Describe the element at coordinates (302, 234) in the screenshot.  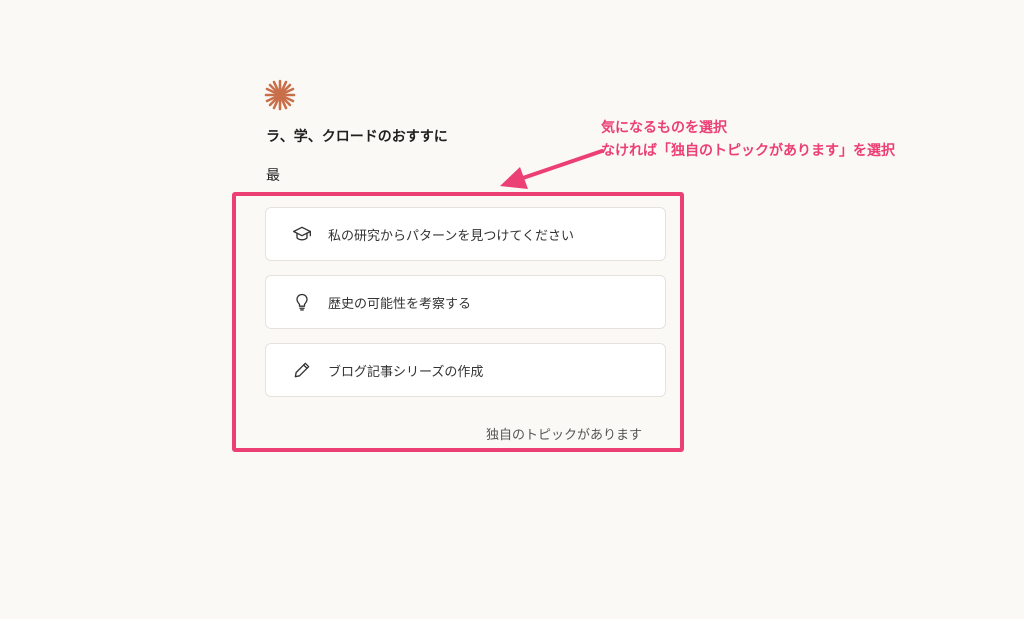
I see `graduation-cap-icon` at that location.